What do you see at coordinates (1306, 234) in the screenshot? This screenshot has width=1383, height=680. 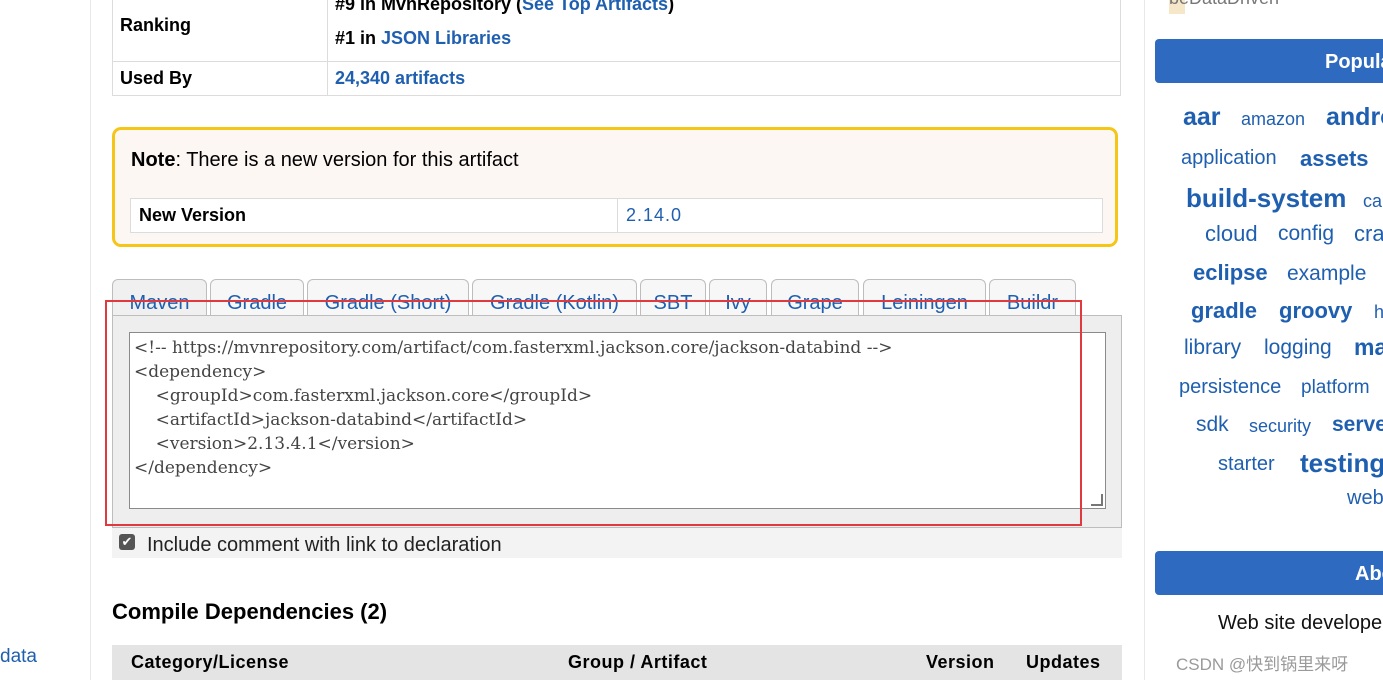 I see `tag-config: config` at bounding box center [1306, 234].